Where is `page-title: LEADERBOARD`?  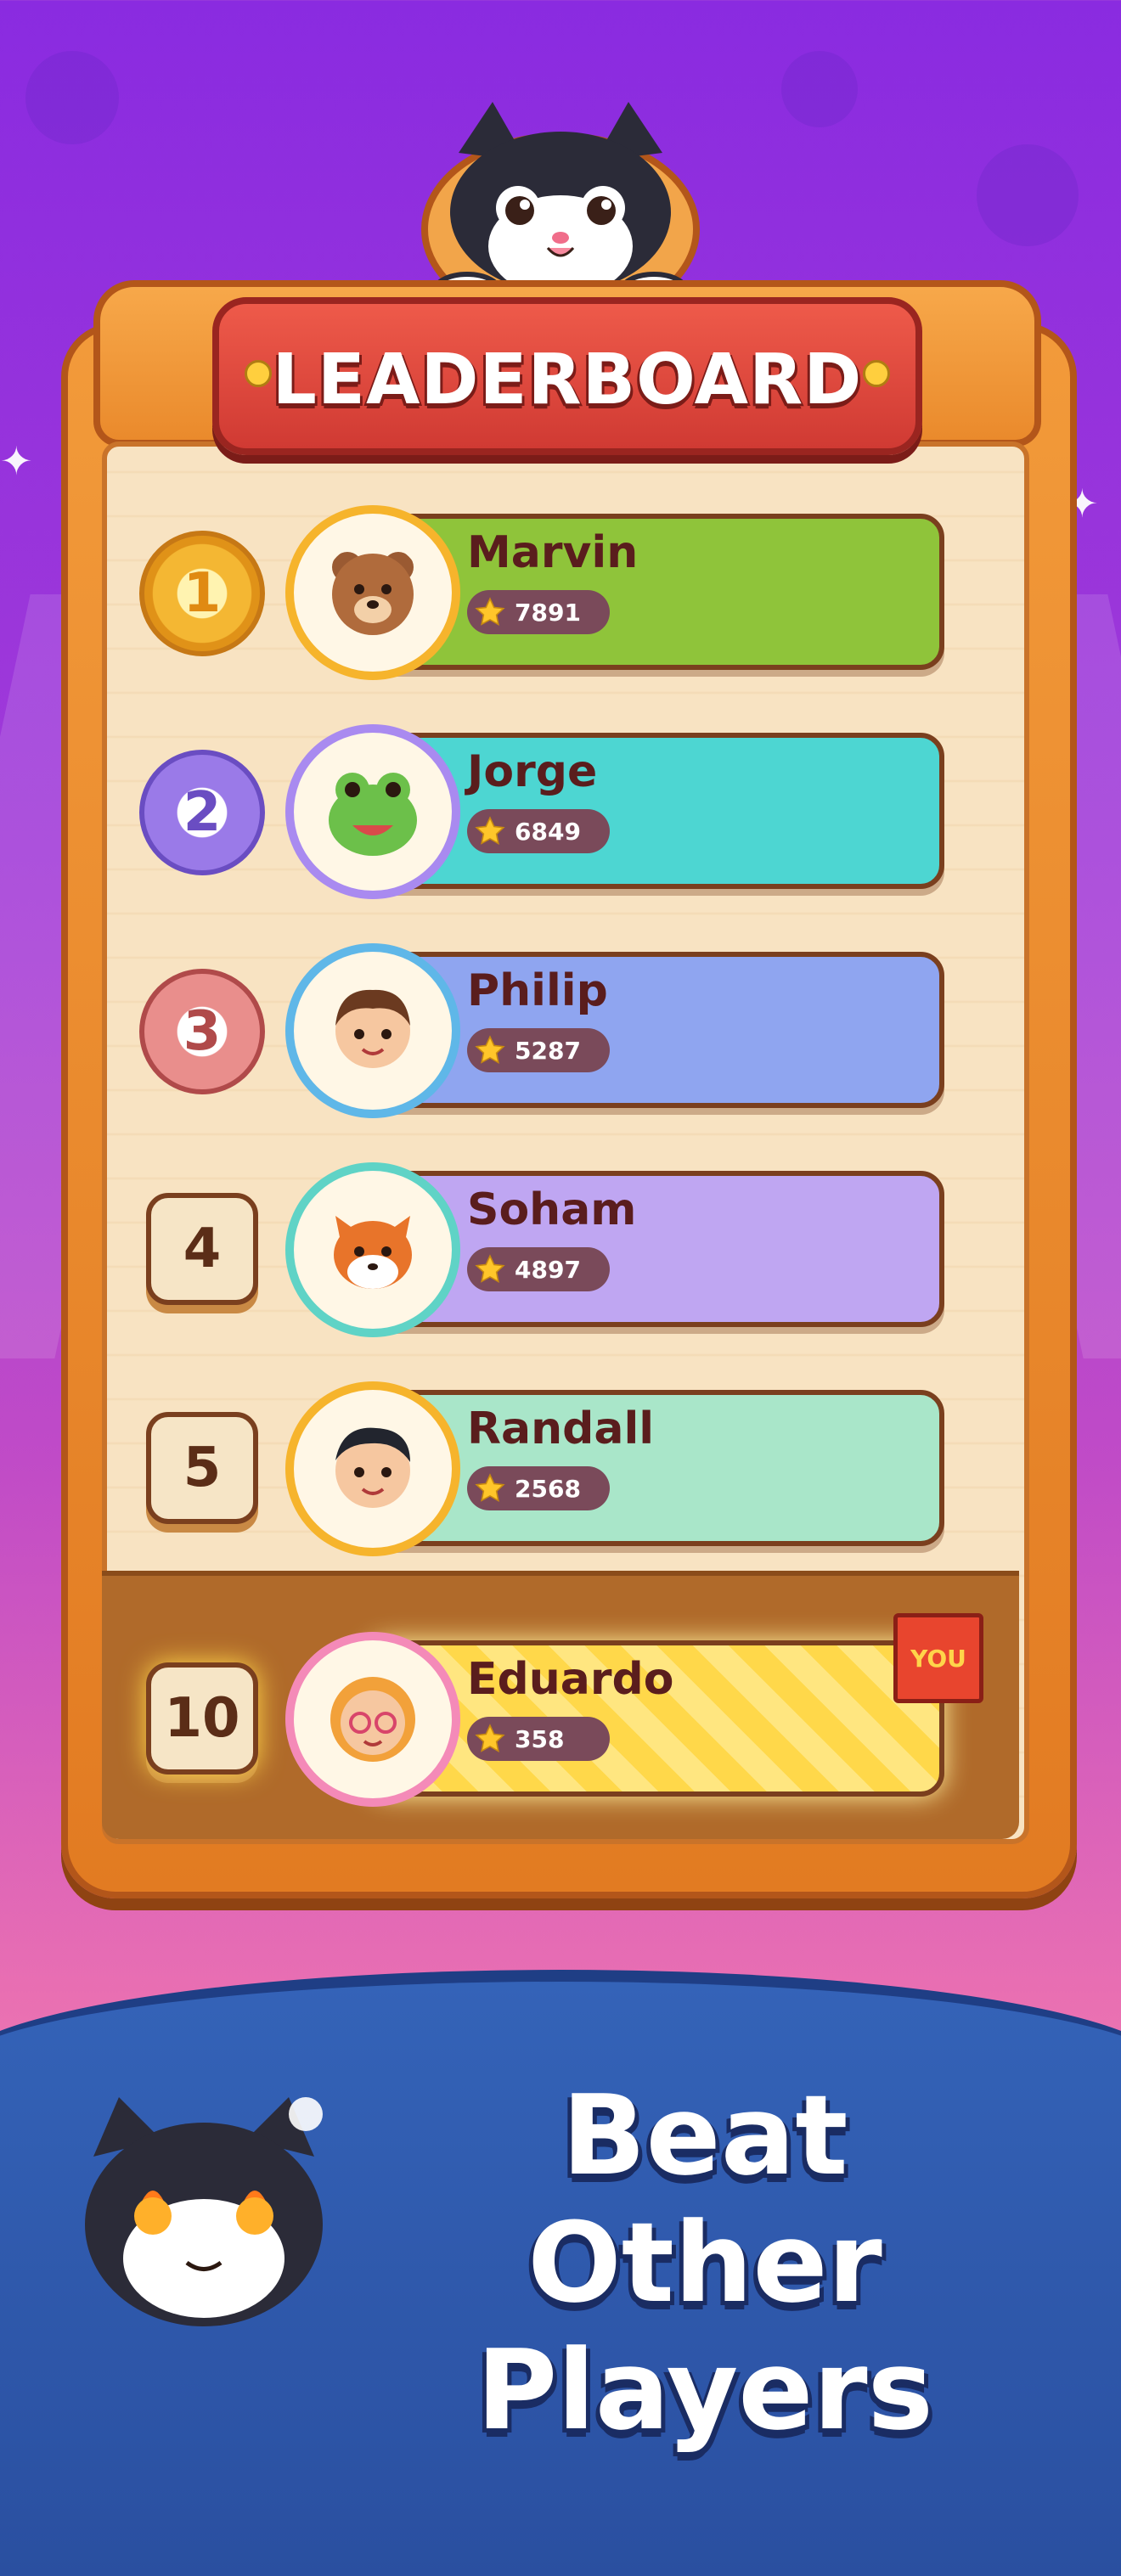
page-title: LEADERBOARD is located at coordinates (567, 380).